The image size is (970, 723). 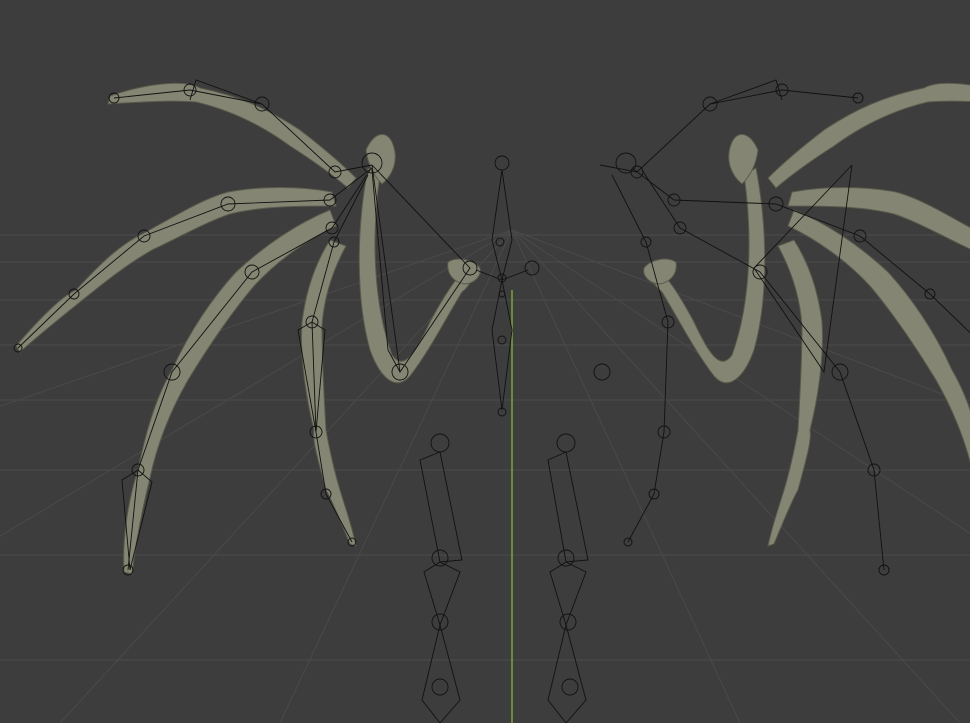 What do you see at coordinates (568, 578) in the screenshot?
I see `right-leg-armature` at bounding box center [568, 578].